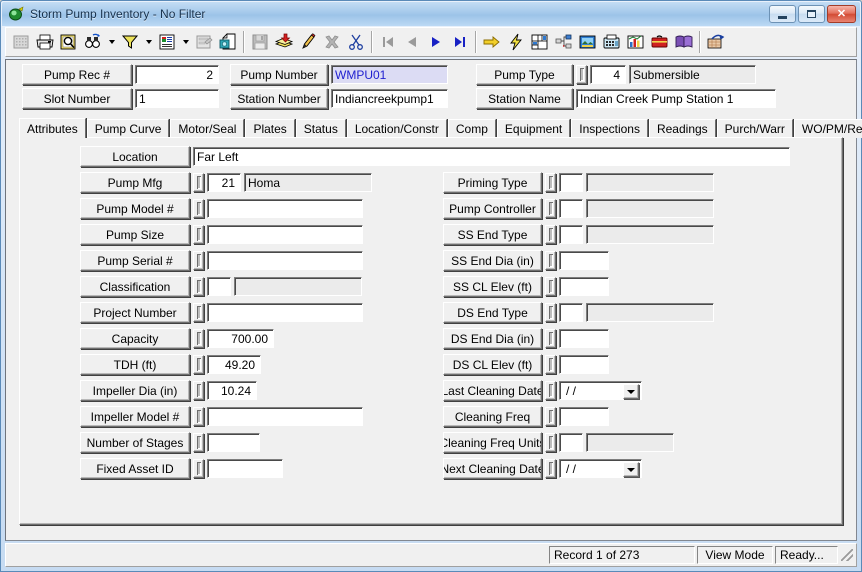 The width and height of the screenshot is (862, 572). Describe the element at coordinates (524, 74) in the screenshot. I see `label-pump-type: Pump Type` at that location.